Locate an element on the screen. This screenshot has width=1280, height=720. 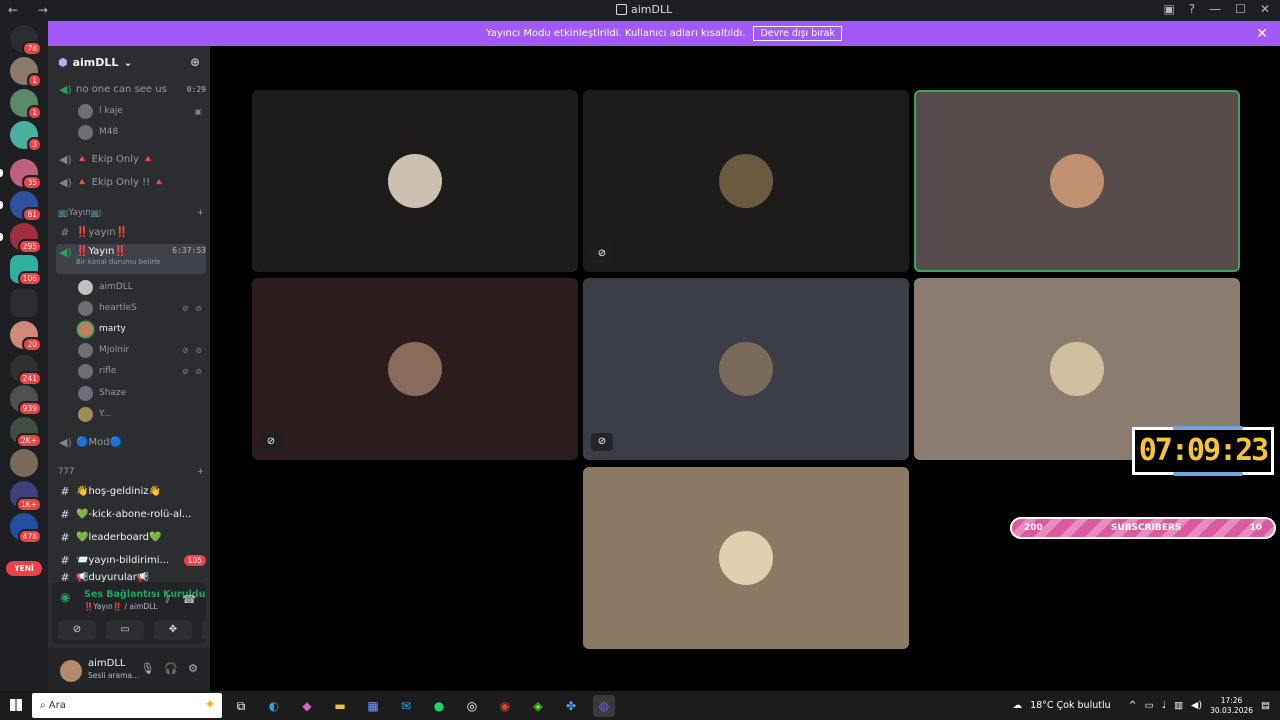
close-icon: ✕ is located at coordinates (1262, 34).